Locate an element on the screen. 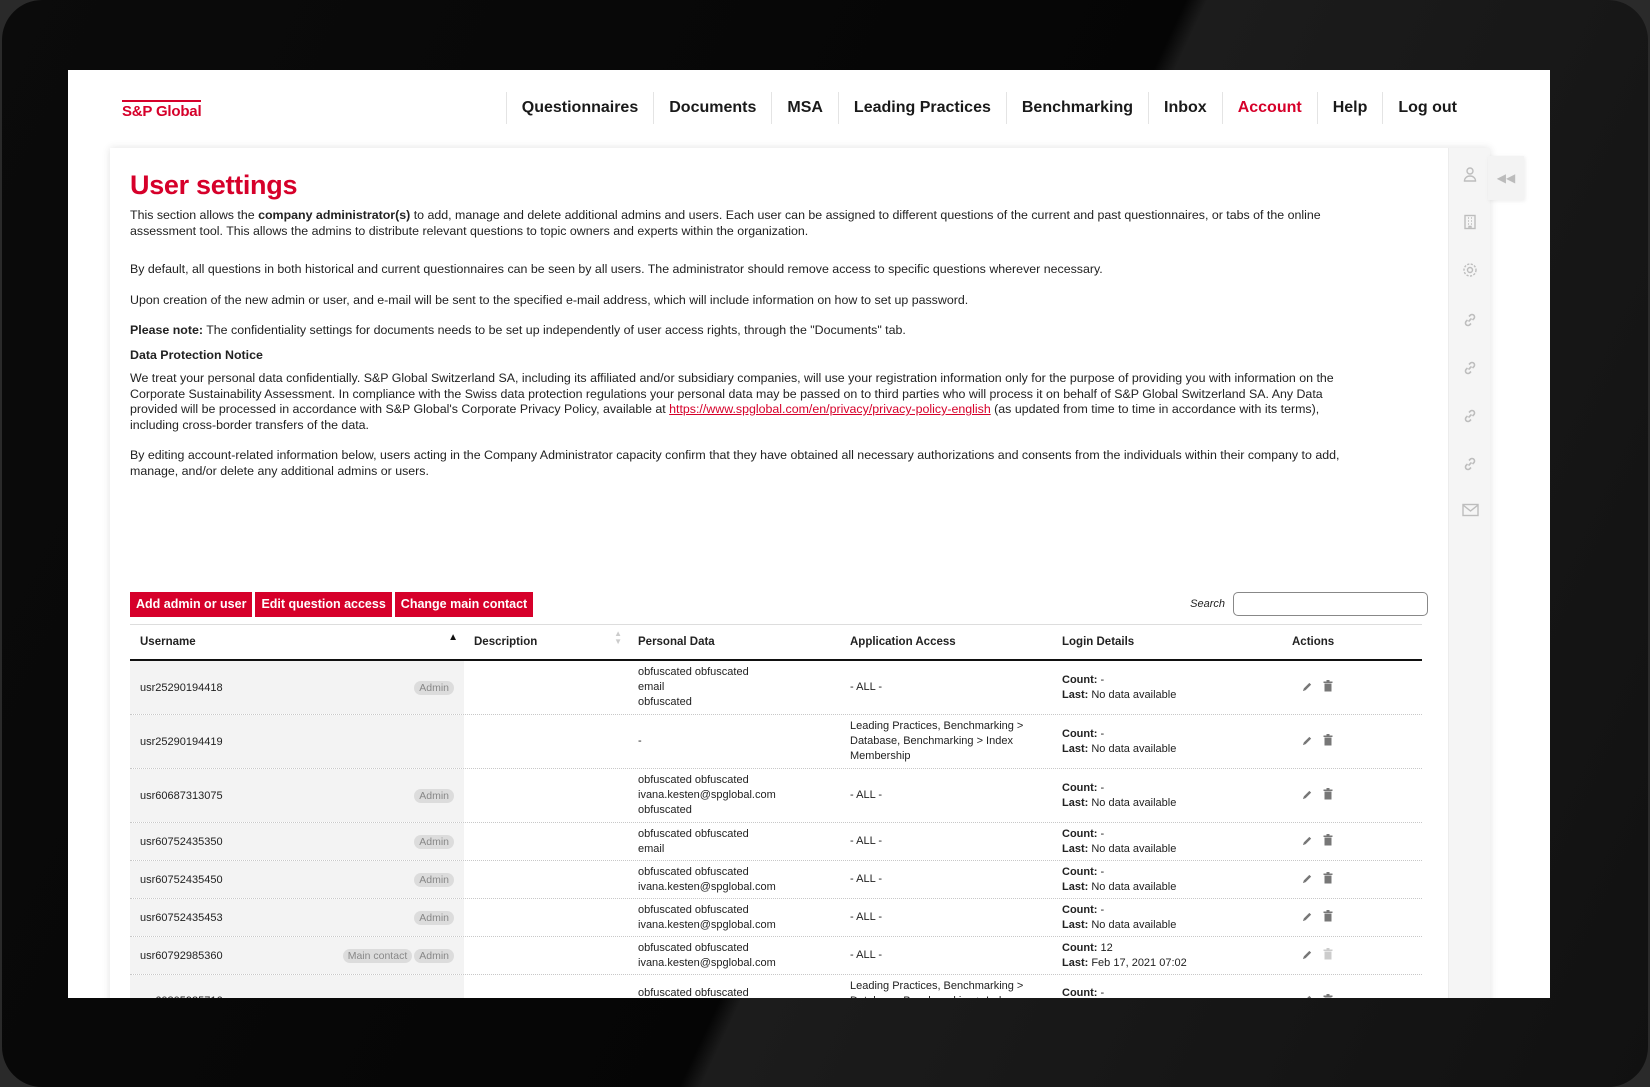 The width and height of the screenshot is (1650, 1087). login-last: Last: Feb 17, 2021 07:02 is located at coordinates (1124, 962).